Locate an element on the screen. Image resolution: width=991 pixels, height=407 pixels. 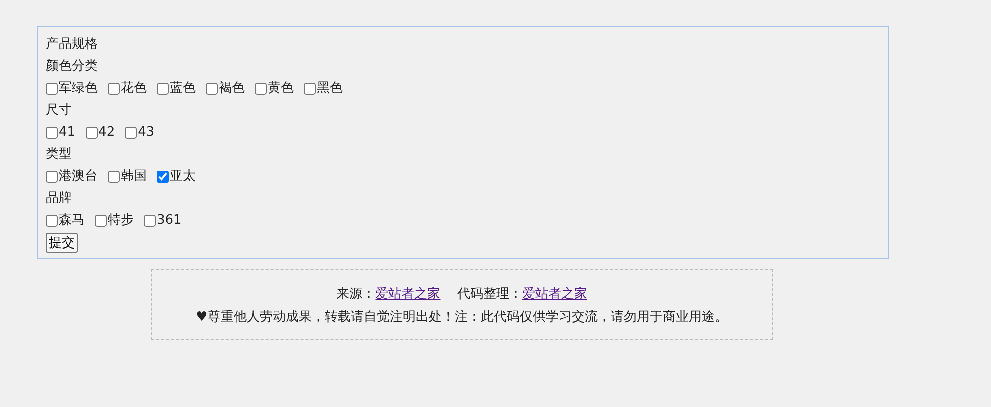
checkbox-label: 森马 is located at coordinates (72, 221).